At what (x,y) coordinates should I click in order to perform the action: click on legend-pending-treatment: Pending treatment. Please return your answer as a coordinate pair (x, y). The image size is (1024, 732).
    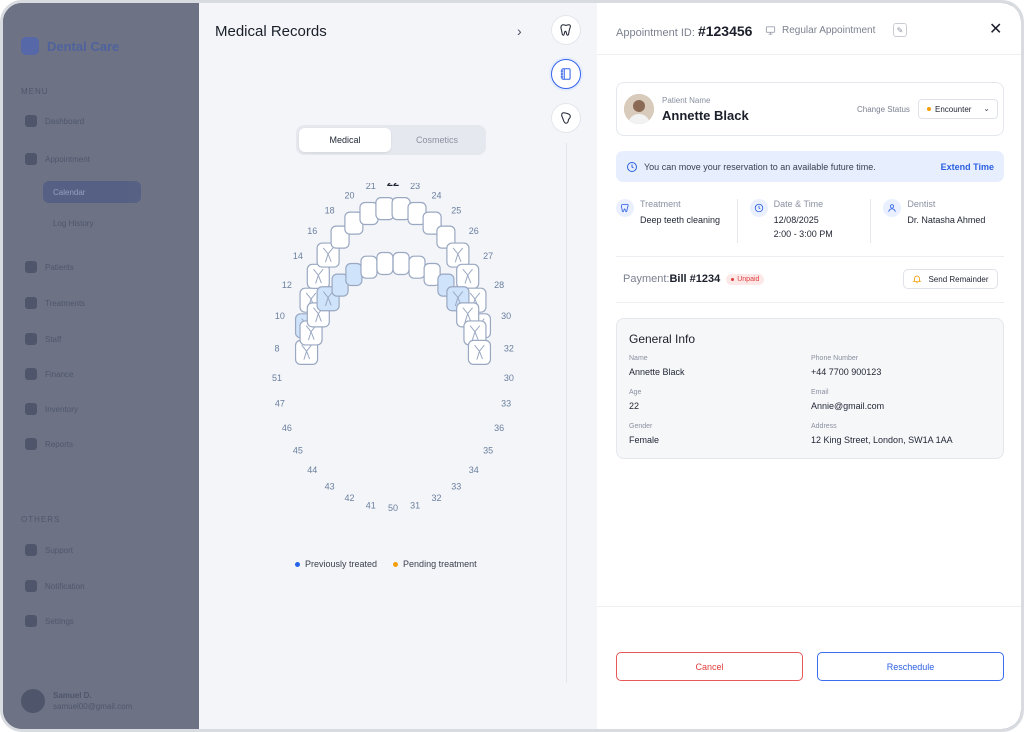
    Looking at the image, I should click on (435, 564).